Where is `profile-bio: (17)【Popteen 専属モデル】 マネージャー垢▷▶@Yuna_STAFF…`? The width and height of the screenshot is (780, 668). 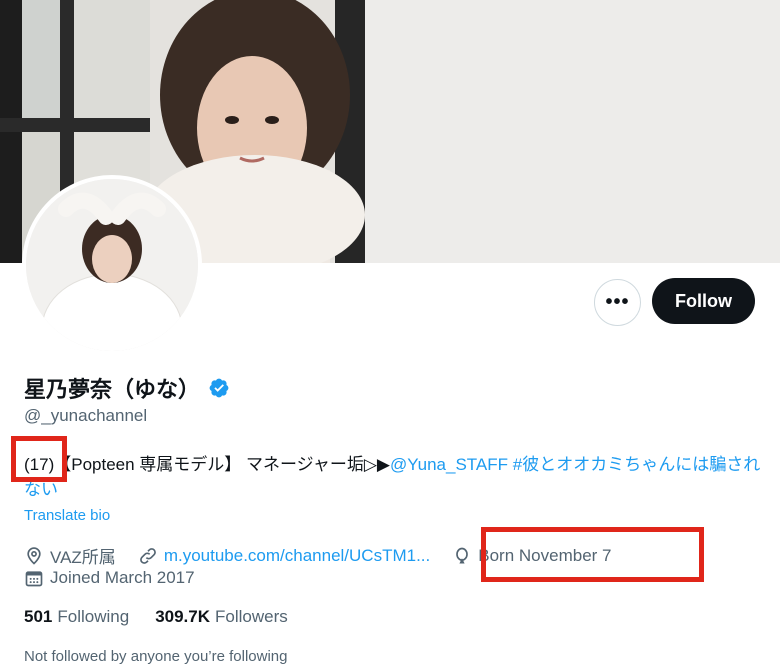
profile-bio: (17)【Popteen 専属モデル】 マネージャー垢▷▶@Yuna_STAFF… is located at coordinates (394, 477).